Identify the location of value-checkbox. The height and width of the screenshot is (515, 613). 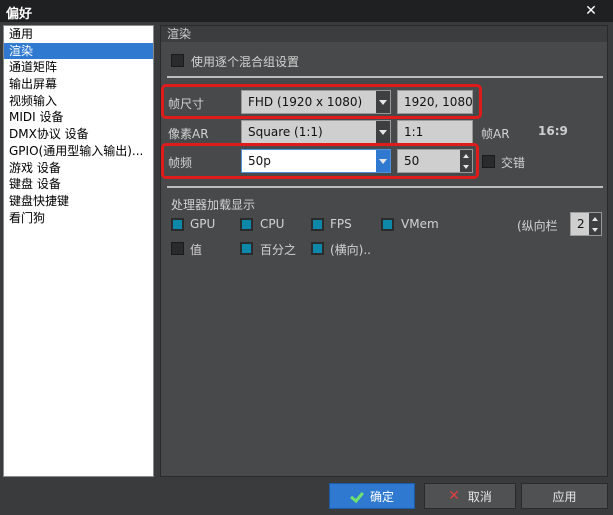
(177, 248).